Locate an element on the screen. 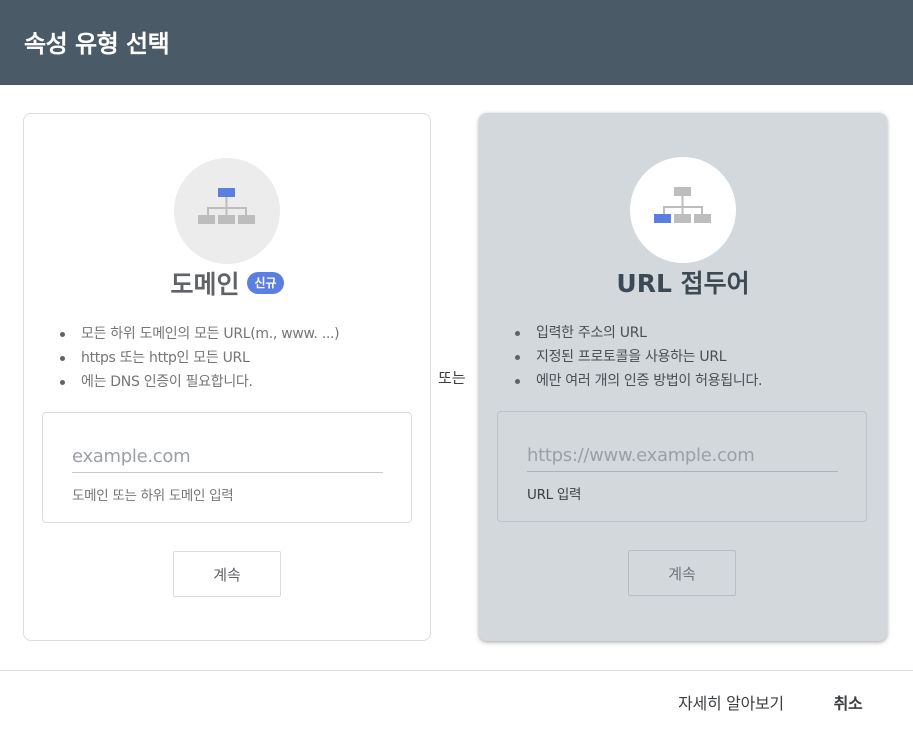 Image resolution: width=913 pixels, height=732 pixels. domain-input-hint: 도메인 또는 하위 도메인 입력 is located at coordinates (153, 496).